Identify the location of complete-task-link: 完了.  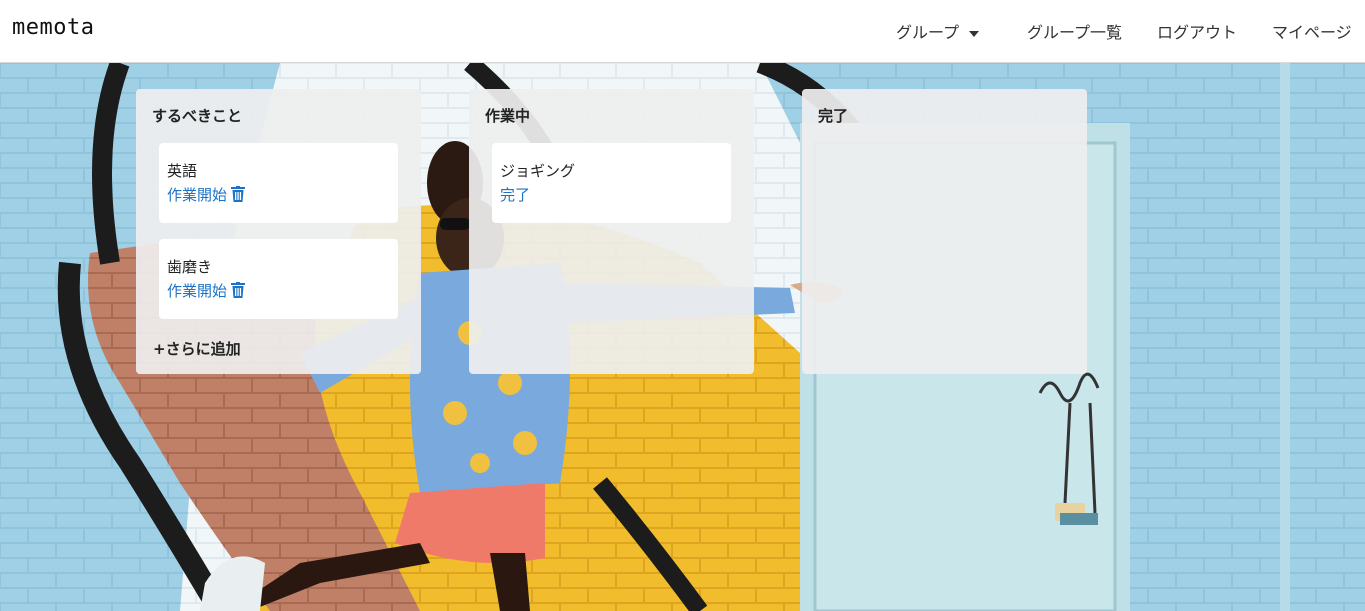
(515, 195).